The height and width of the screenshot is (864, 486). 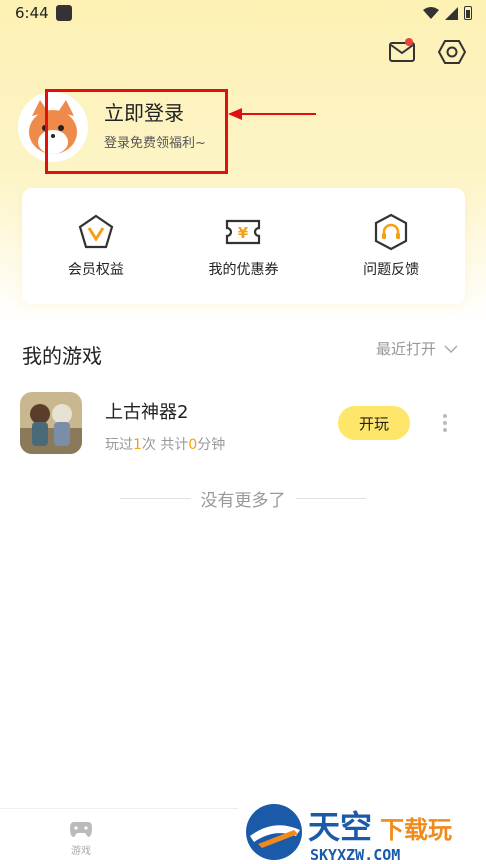 I want to click on skyxzw-logo-icon: 天空 下载玩 SKYXZW.COM, so click(x=349, y=834).